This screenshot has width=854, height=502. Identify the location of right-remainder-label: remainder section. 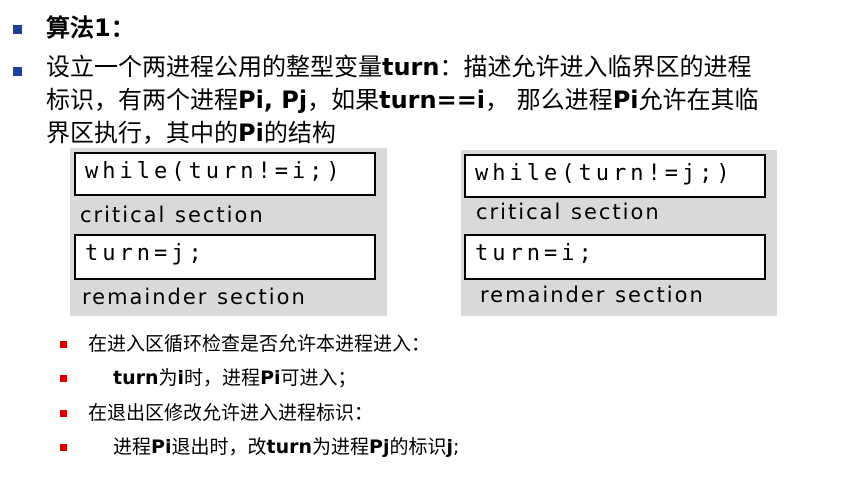
(592, 295).